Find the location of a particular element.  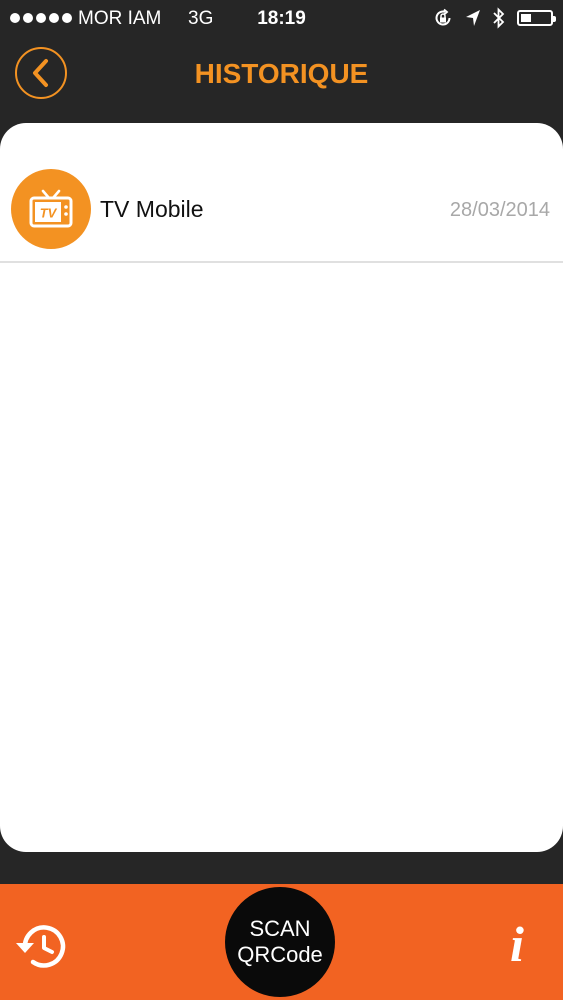

svg-text: TV is located at coordinates (49, 213).